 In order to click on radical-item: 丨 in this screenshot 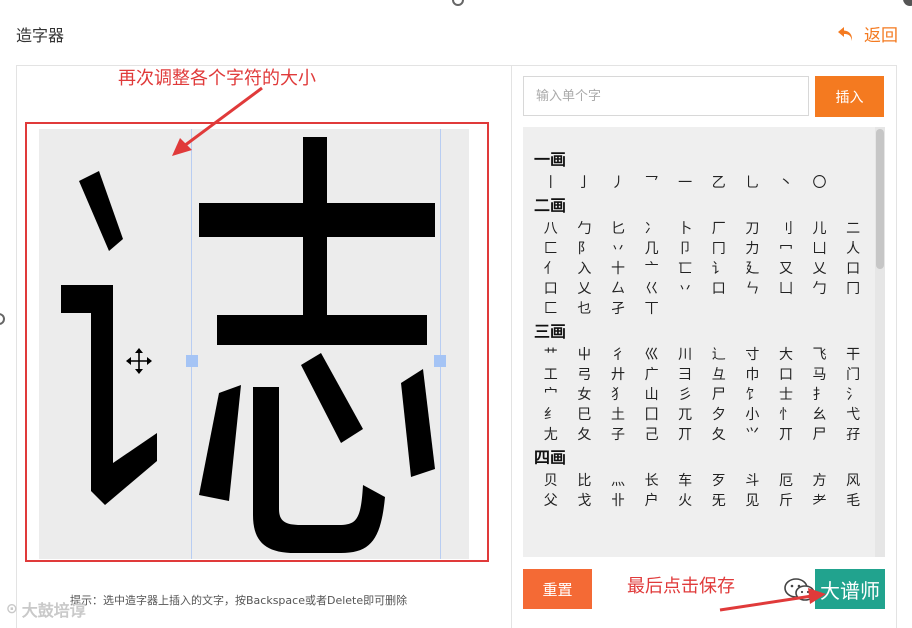, I will do `click(551, 183)`.